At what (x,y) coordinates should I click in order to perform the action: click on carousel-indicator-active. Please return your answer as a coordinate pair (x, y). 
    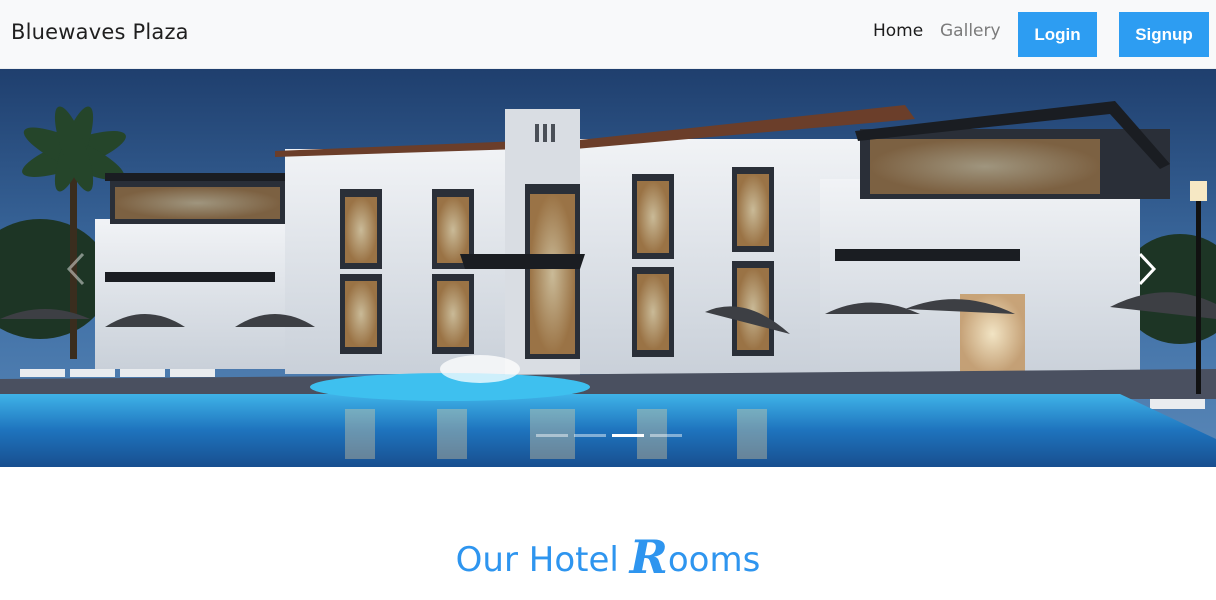
    Looking at the image, I should click on (628, 435).